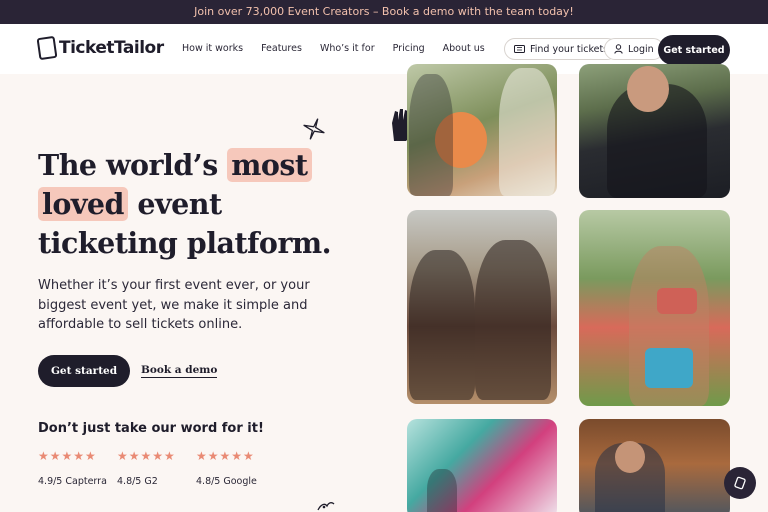 This screenshot has height=512, width=768. I want to click on event-photo-audience, so click(654, 465).